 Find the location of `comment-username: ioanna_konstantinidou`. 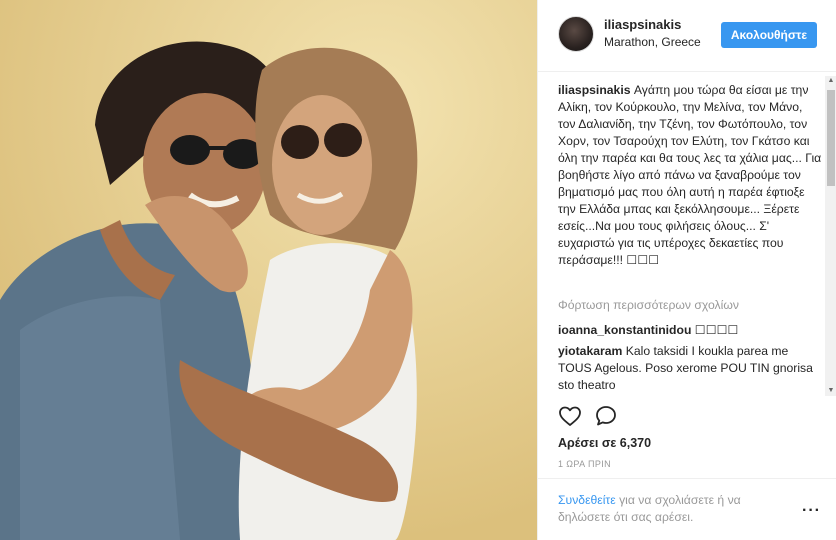

comment-username: ioanna_konstantinidou is located at coordinates (624, 330).